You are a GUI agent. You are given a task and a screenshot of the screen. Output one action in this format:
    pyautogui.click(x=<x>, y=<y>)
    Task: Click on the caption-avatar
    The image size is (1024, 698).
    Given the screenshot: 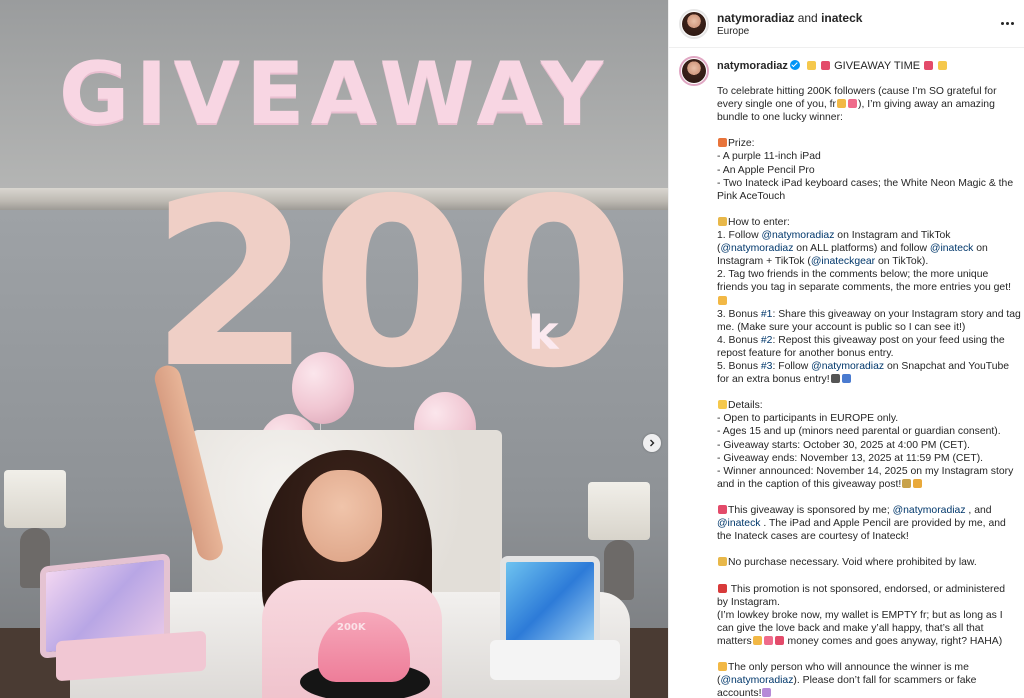 What is the action you would take?
    pyautogui.click(x=694, y=71)
    